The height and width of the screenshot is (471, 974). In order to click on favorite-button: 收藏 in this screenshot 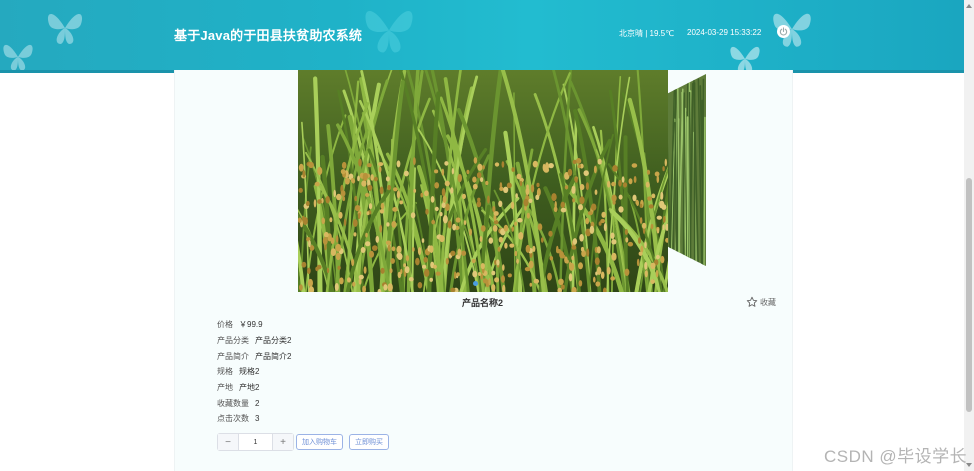, I will do `click(761, 302)`.